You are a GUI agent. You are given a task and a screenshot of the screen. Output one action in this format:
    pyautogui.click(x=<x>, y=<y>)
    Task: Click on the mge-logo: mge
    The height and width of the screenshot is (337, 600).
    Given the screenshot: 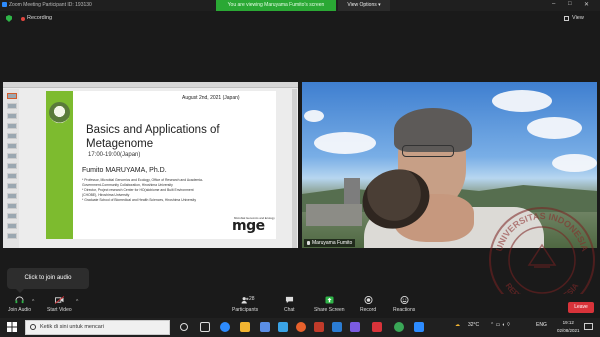 What is the action you would take?
    pyautogui.click(x=248, y=226)
    